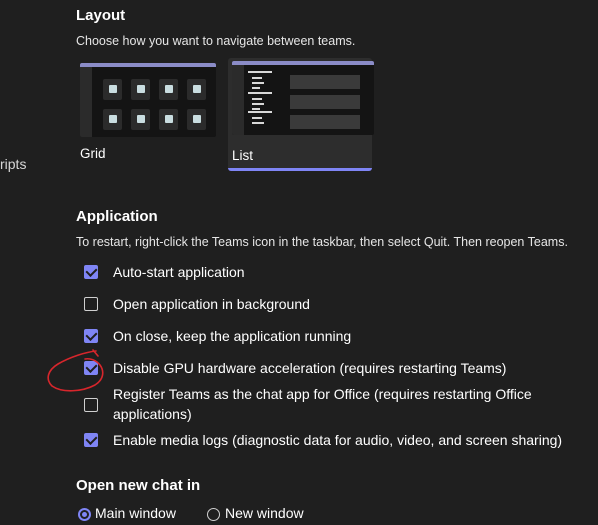 Image resolution: width=598 pixels, height=525 pixels. I want to click on layout-option-label: Grid, so click(93, 153).